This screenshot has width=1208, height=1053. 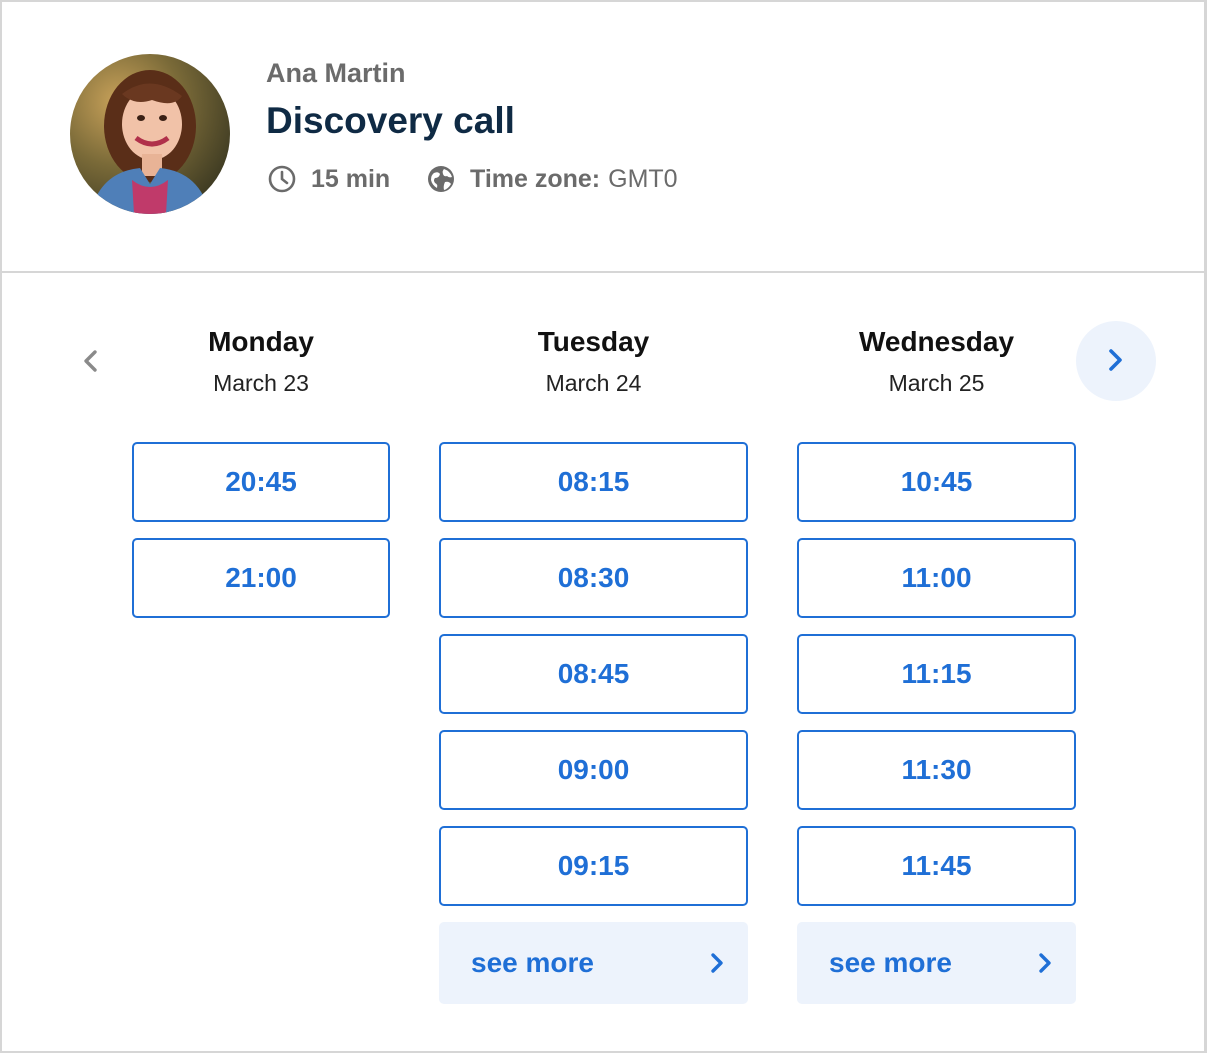 I want to click on timezone-label: Time zone:, so click(x=535, y=178).